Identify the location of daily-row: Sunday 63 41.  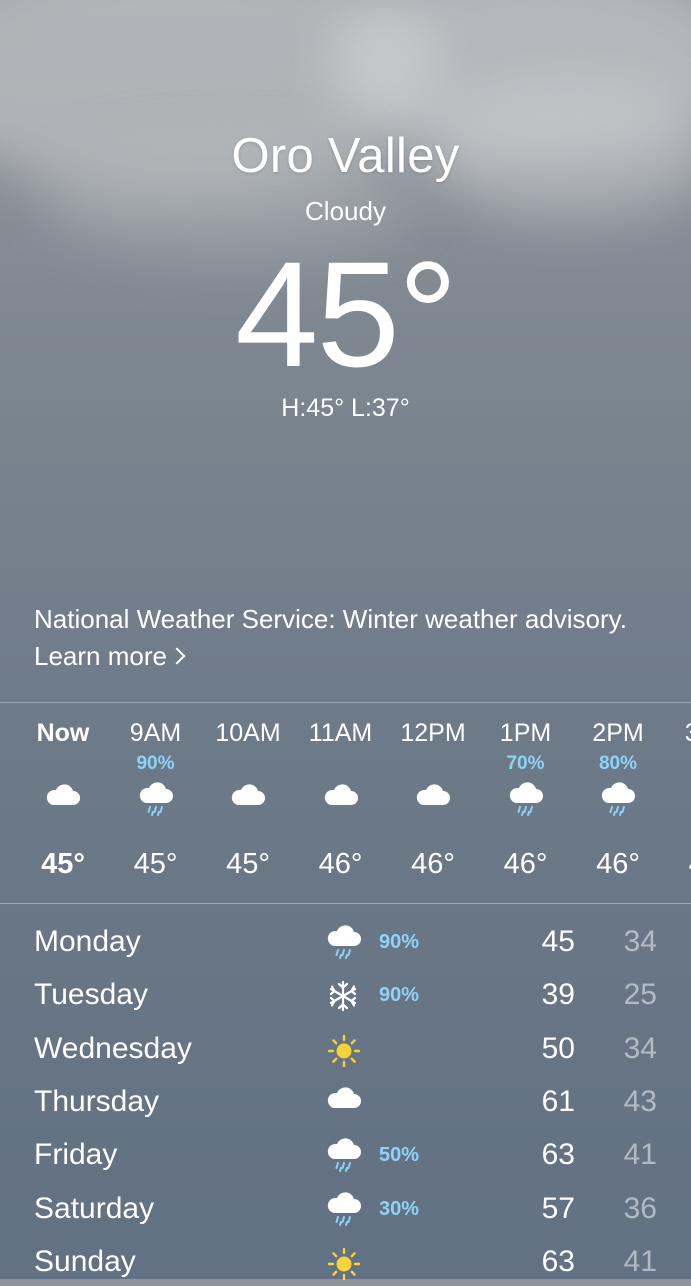
(345, 1259).